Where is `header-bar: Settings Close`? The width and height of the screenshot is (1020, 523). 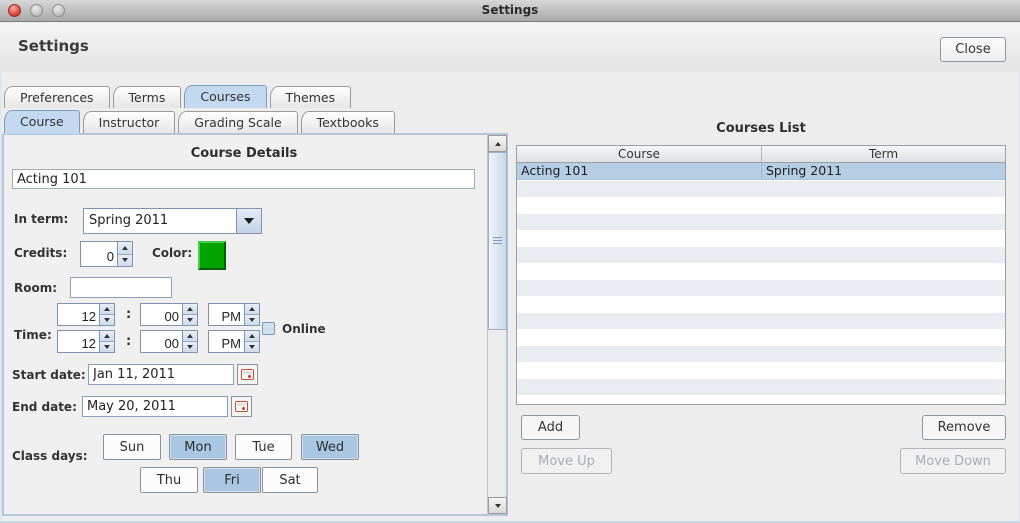
header-bar: Settings Close is located at coordinates (510, 47).